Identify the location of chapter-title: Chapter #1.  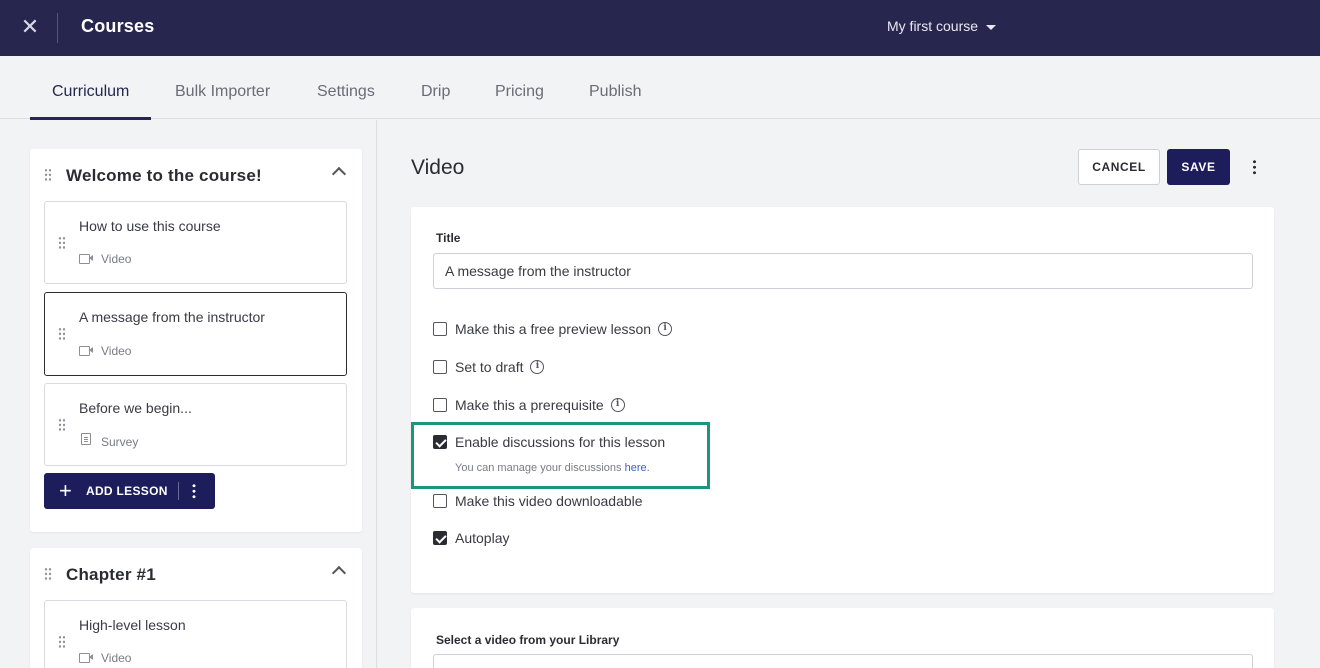
(111, 574).